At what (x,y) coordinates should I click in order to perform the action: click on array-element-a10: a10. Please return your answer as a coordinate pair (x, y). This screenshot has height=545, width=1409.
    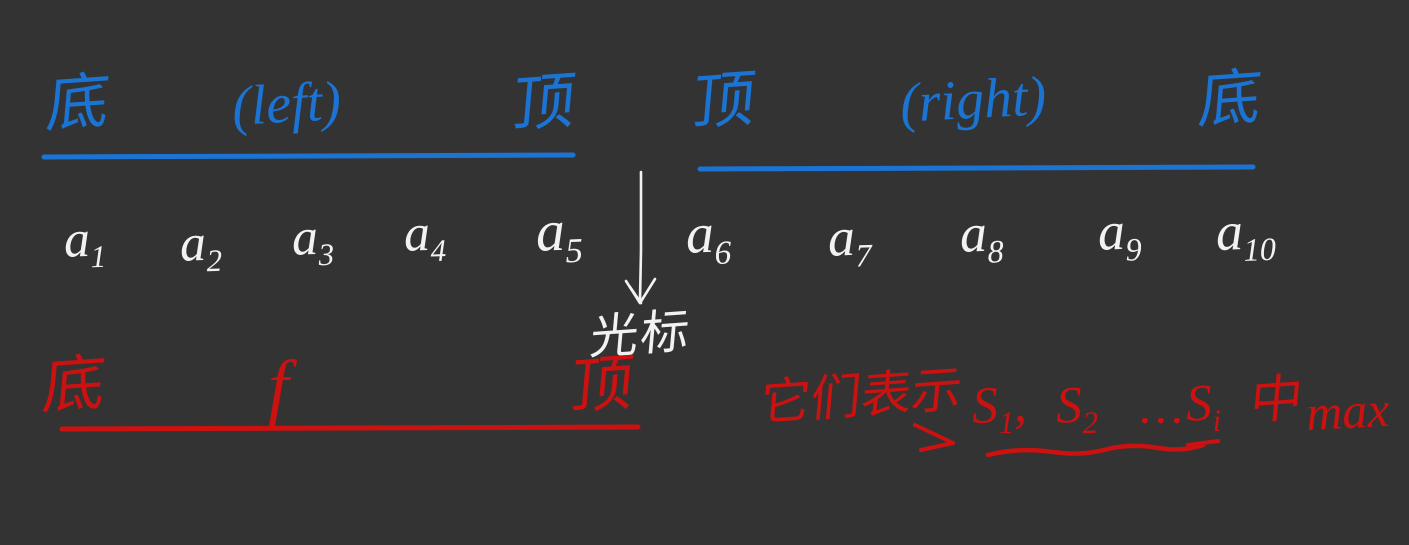
    Looking at the image, I should click on (1245, 235).